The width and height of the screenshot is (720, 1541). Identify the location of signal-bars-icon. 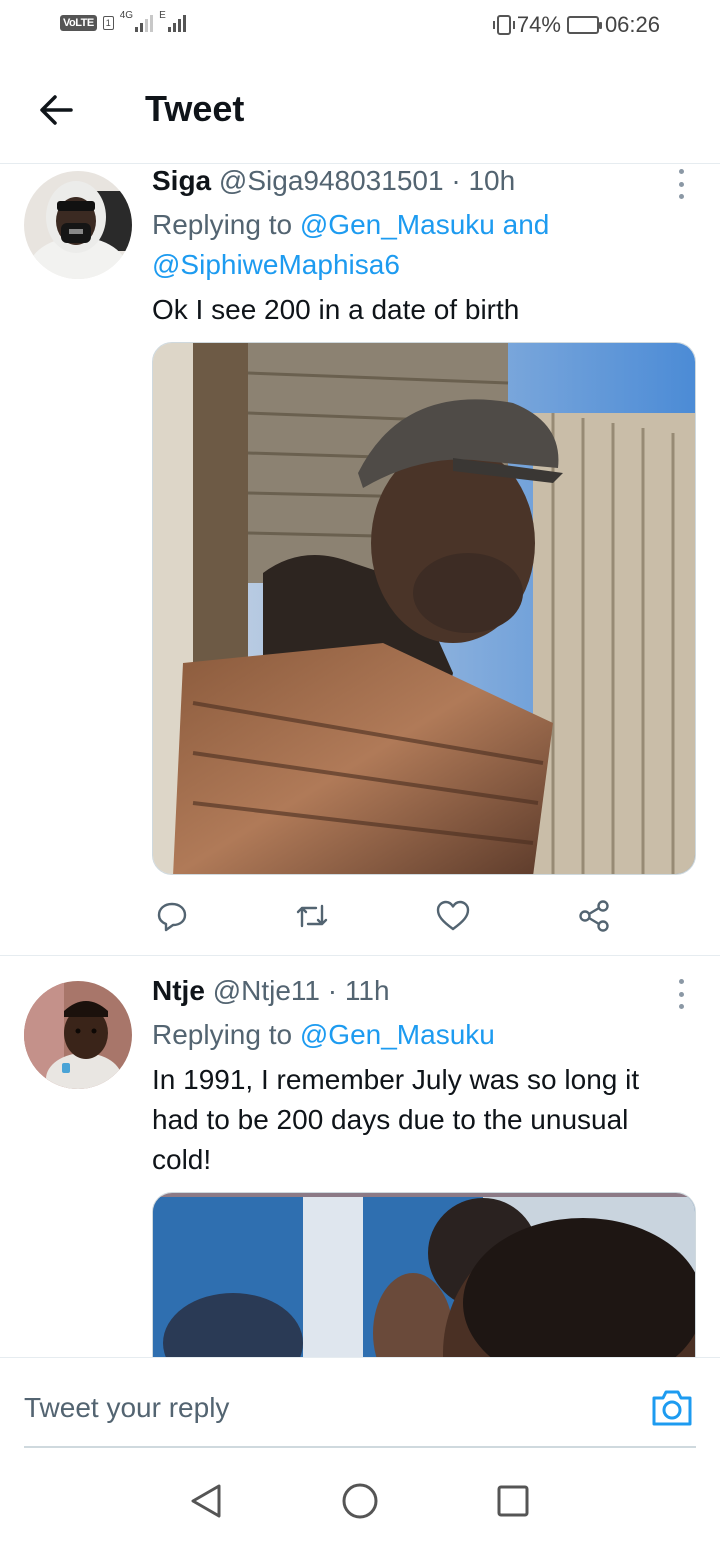
(144, 23).